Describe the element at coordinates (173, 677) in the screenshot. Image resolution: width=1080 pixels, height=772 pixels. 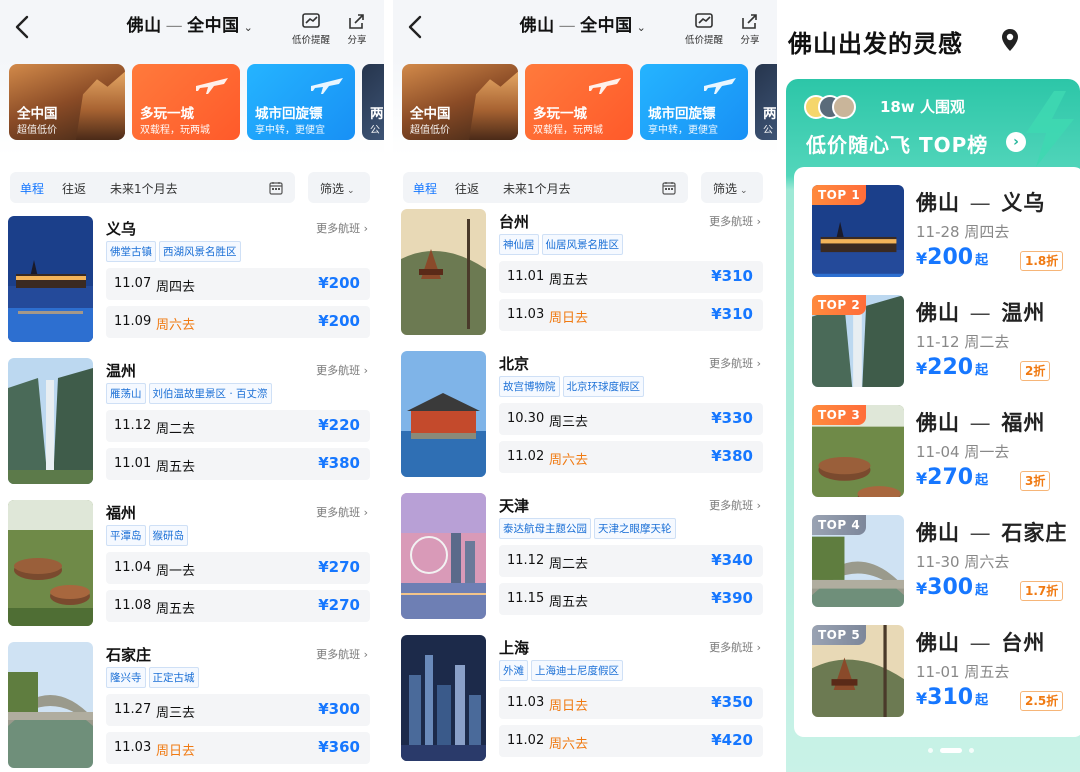
I see `attraction-tag: 正定古城` at that location.